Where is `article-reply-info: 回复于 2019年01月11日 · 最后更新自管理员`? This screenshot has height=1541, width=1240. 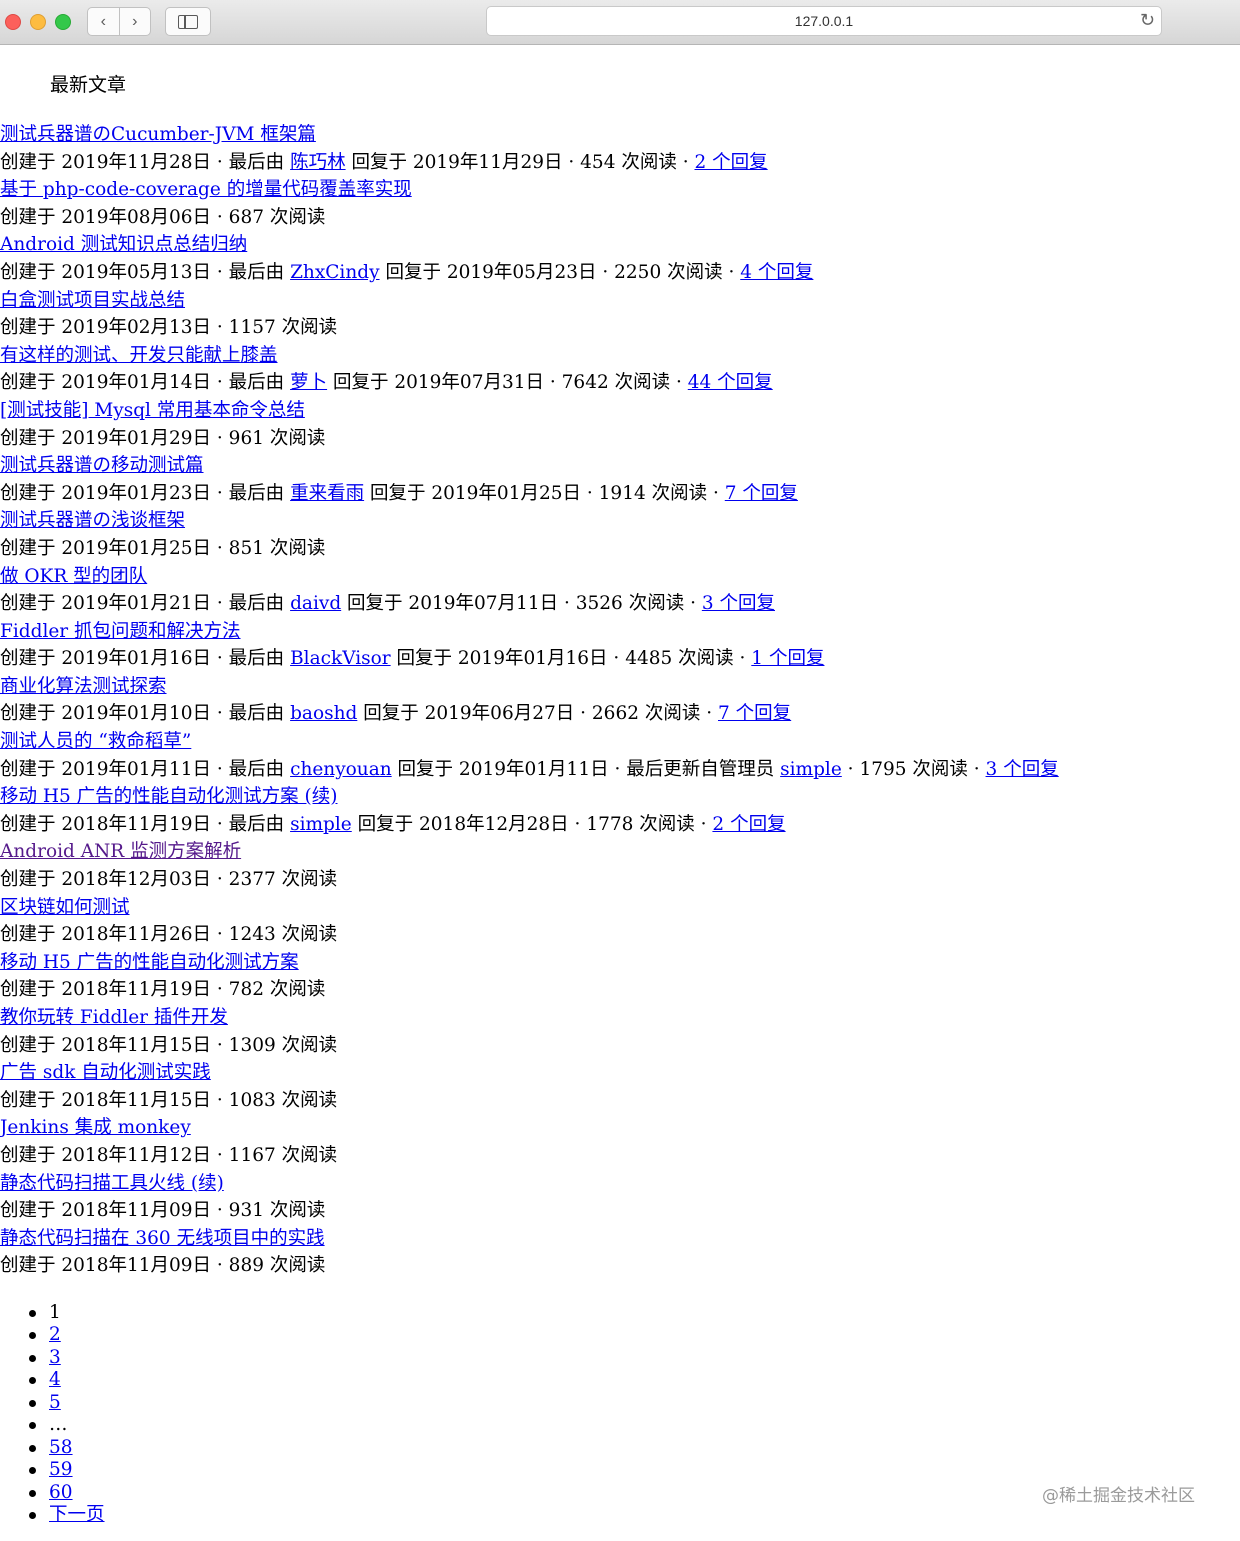 article-reply-info: 回复于 2019年01月11日 · 最后更新自管理员 is located at coordinates (586, 769).